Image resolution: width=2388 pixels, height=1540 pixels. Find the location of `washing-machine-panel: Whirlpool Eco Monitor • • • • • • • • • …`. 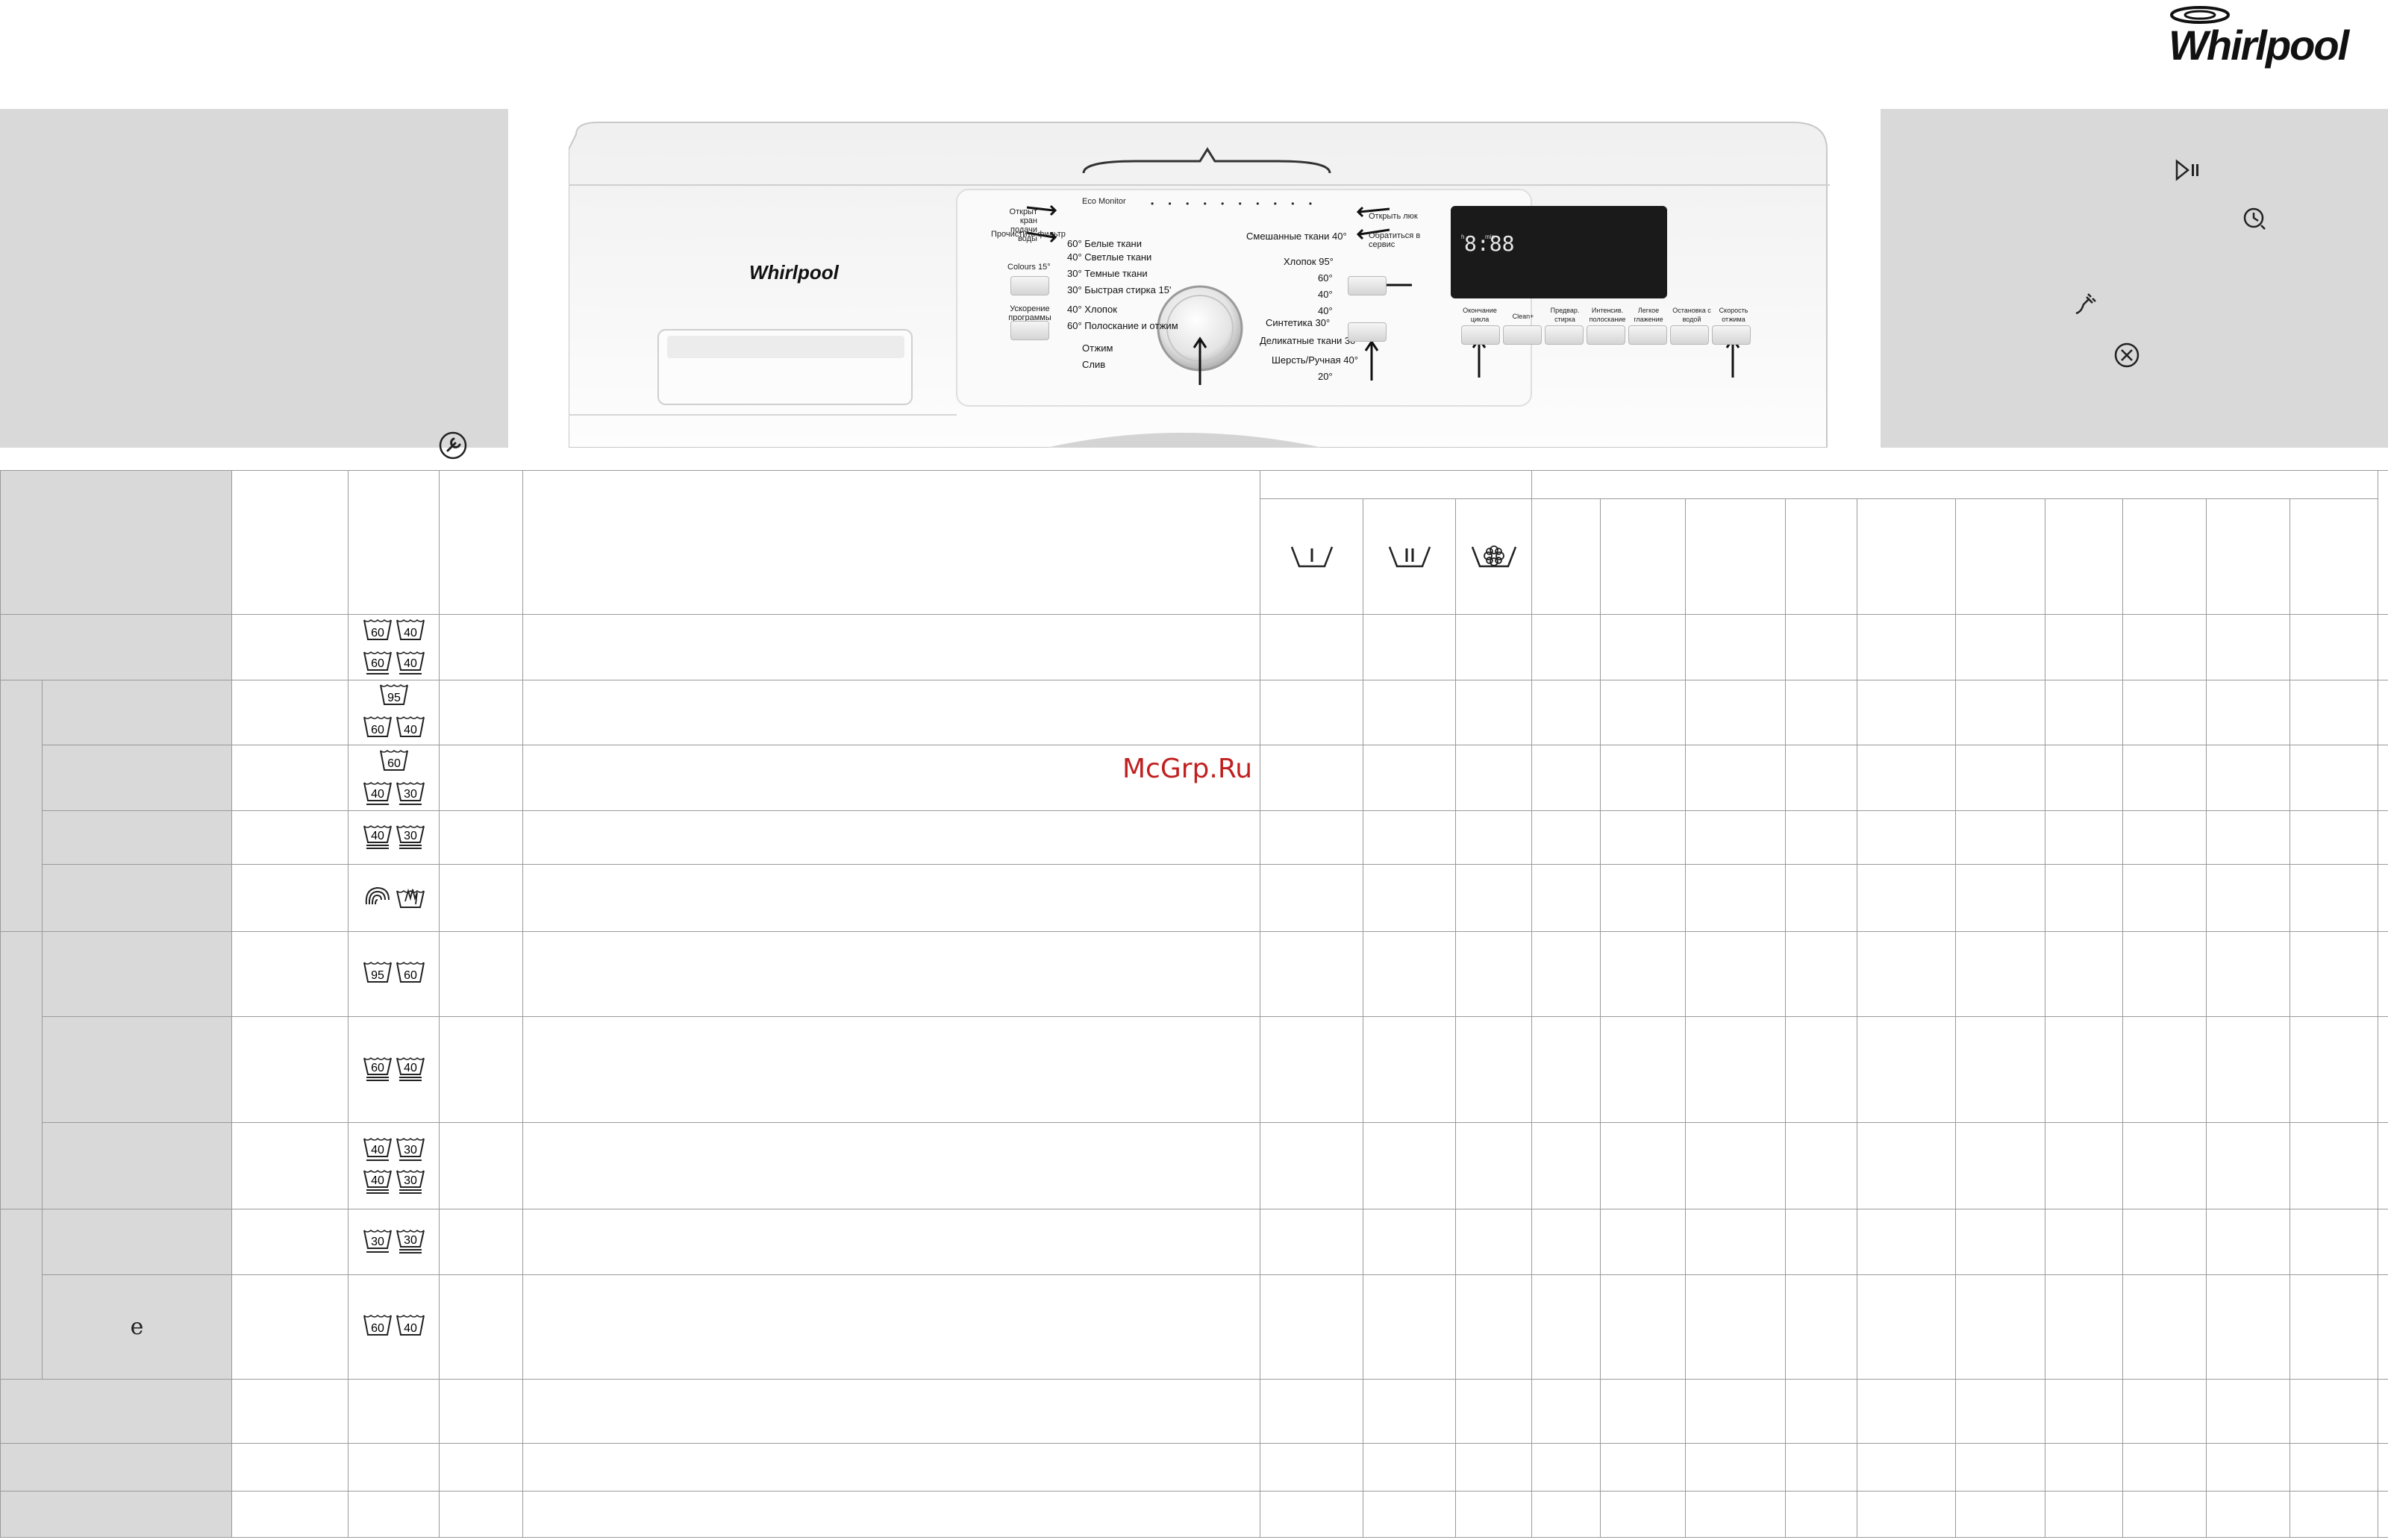

washing-machine-panel: Whirlpool Eco Monitor • • • • • • • • • … is located at coordinates (1199, 283).